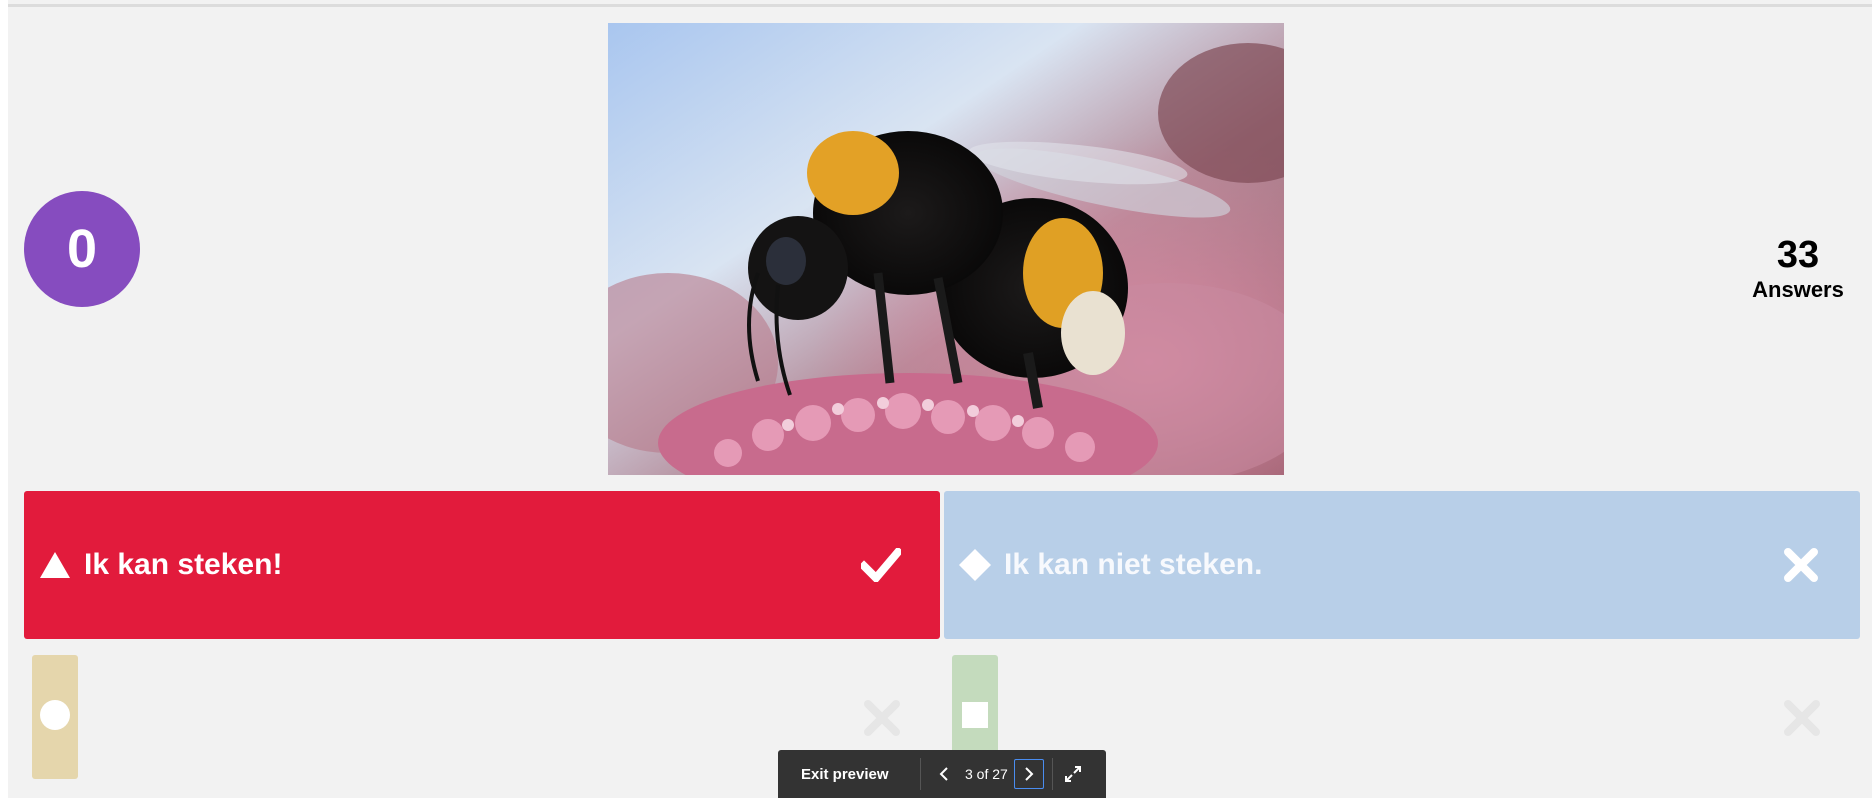 Image resolution: width=1872 pixels, height=798 pixels. I want to click on timer-value: 0, so click(82, 249).